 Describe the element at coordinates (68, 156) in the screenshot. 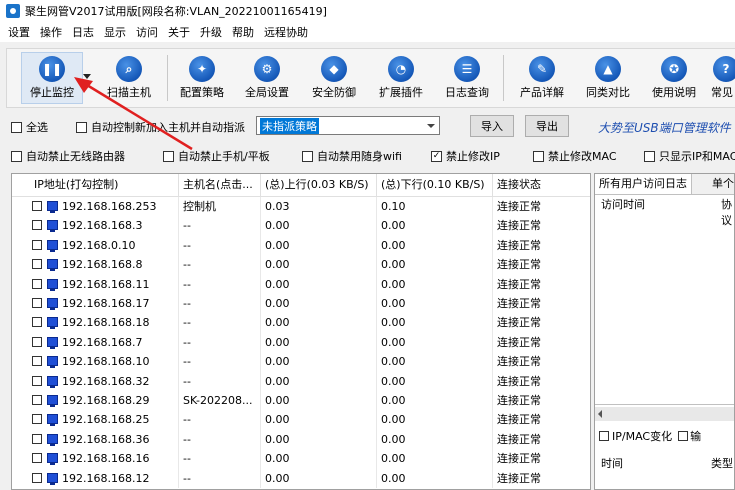

I see `opt-block-router: 自动禁止无线路由器` at that location.